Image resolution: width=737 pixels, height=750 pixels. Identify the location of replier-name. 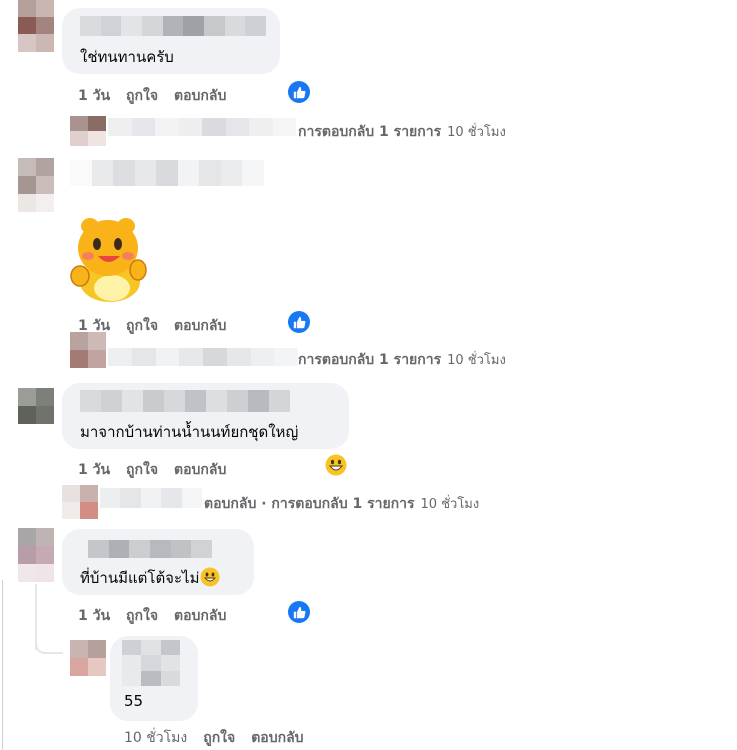
(151, 663).